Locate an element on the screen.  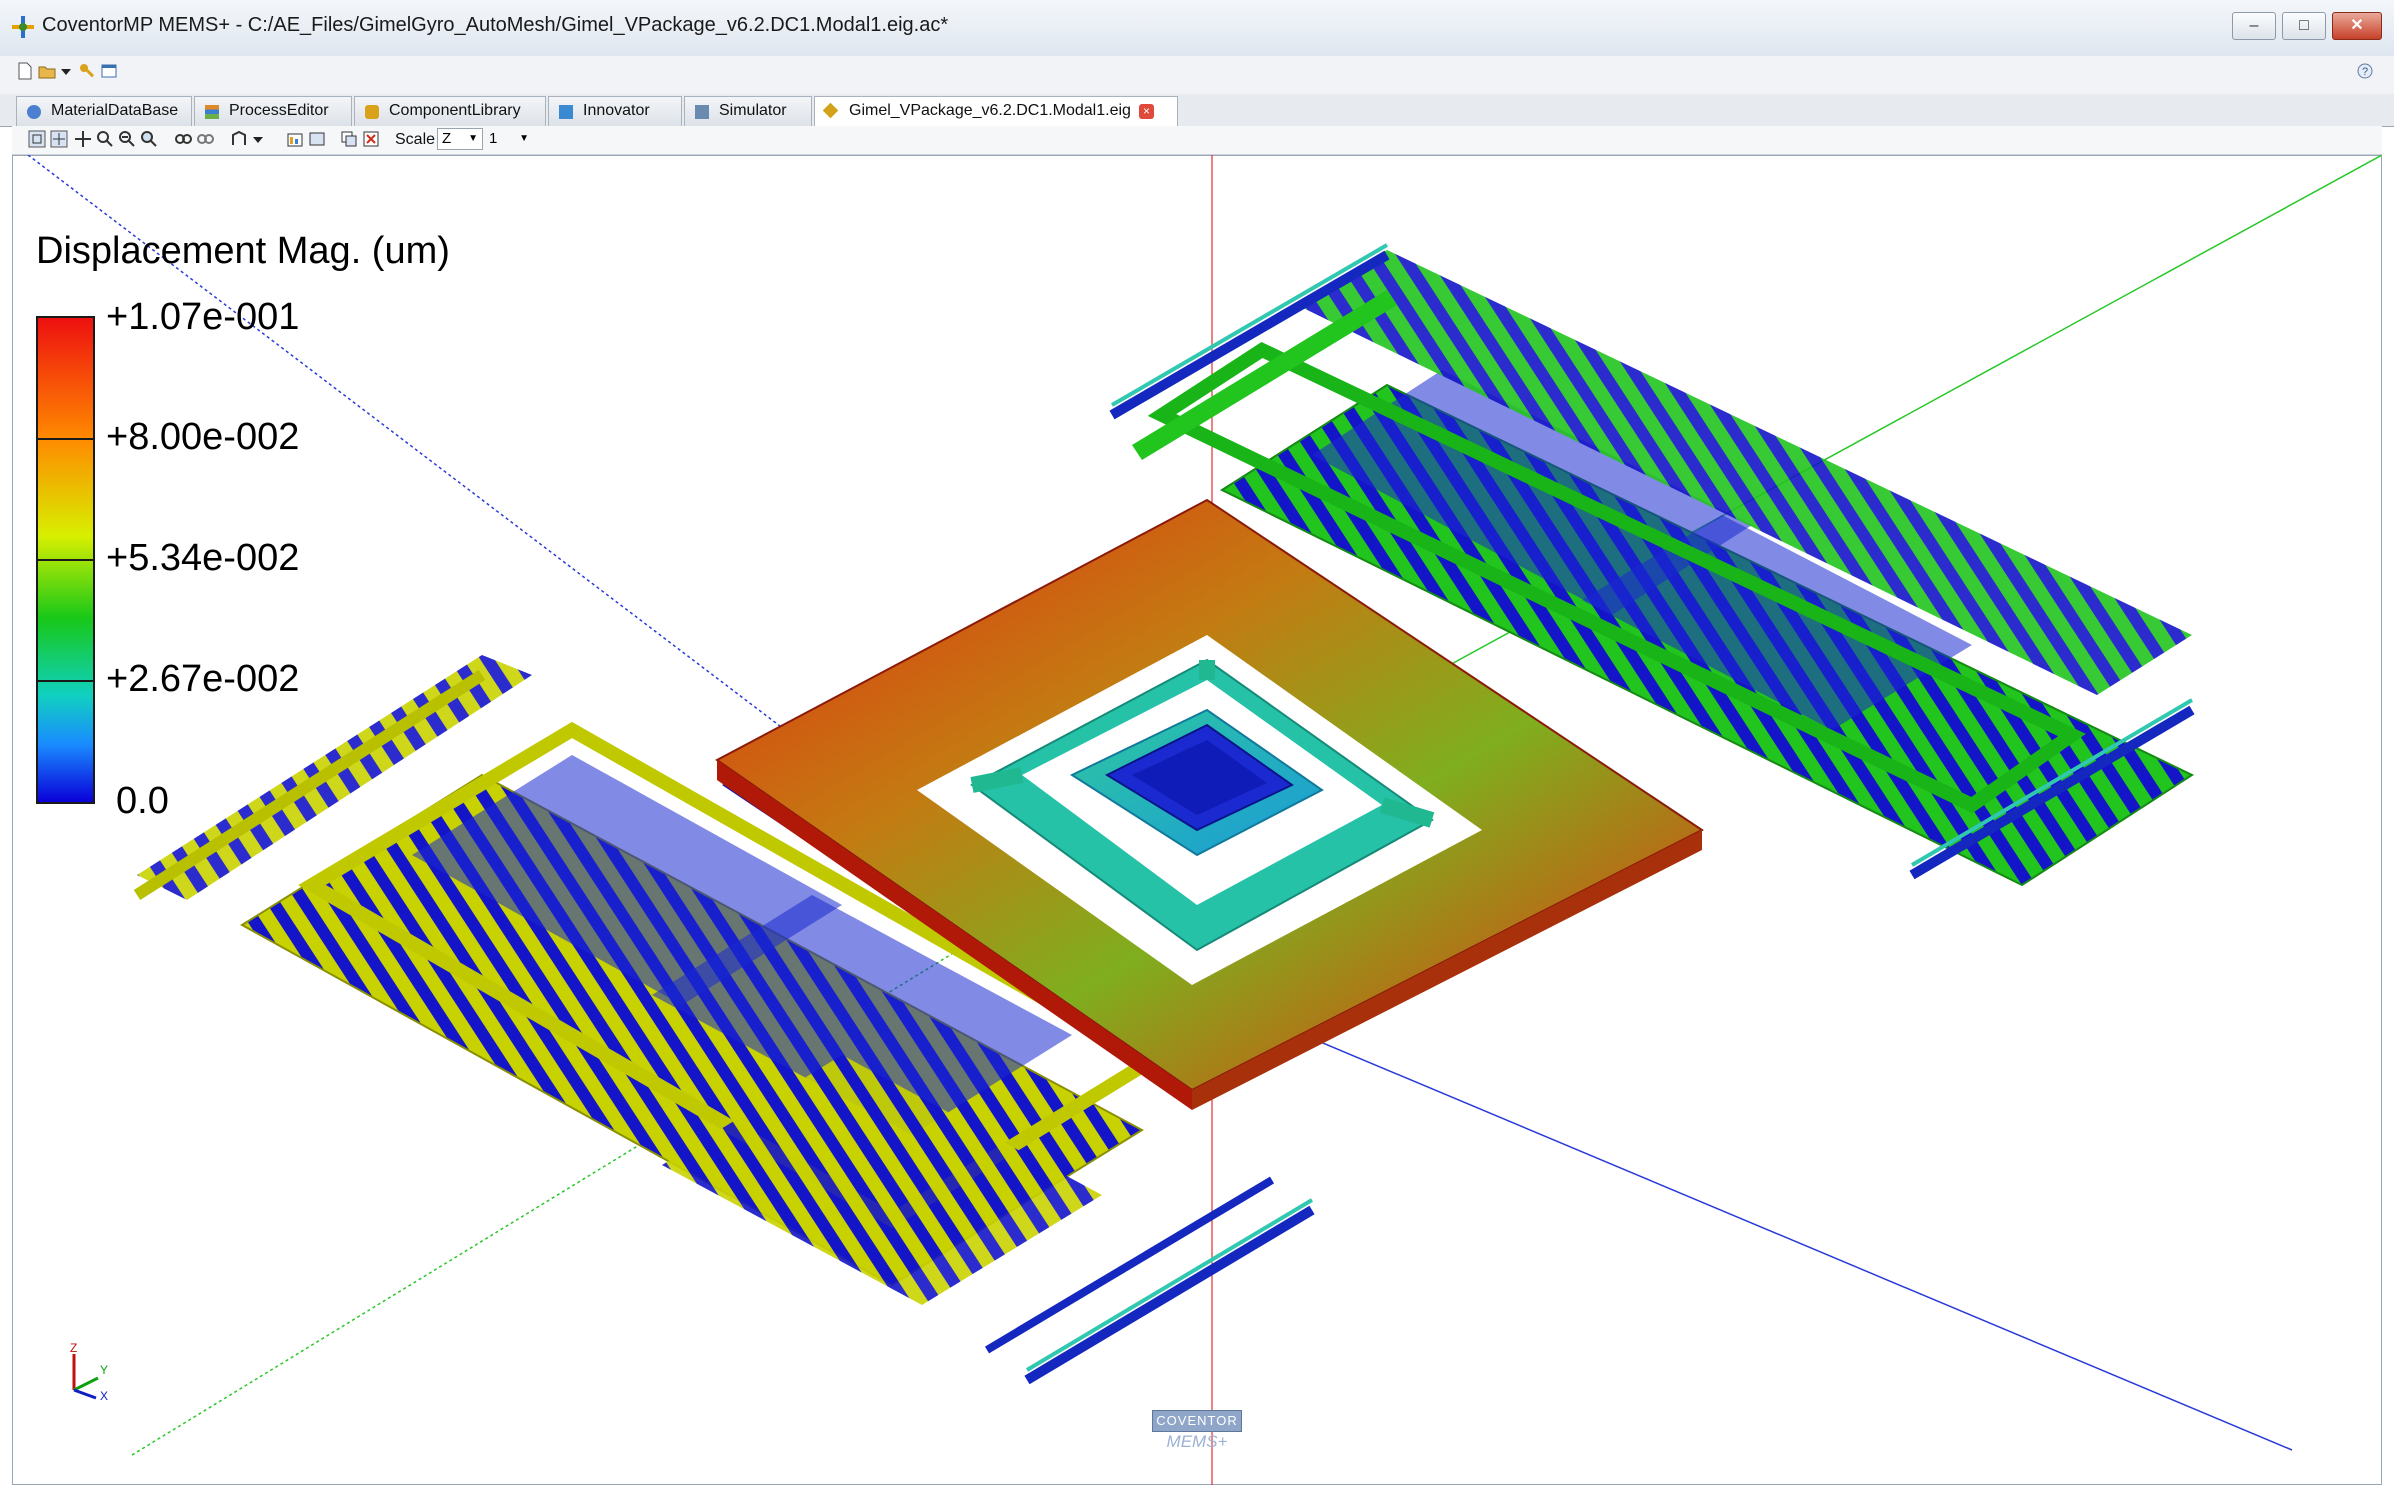
scale-factor-select: 1 ▼ is located at coordinates (509, 139).